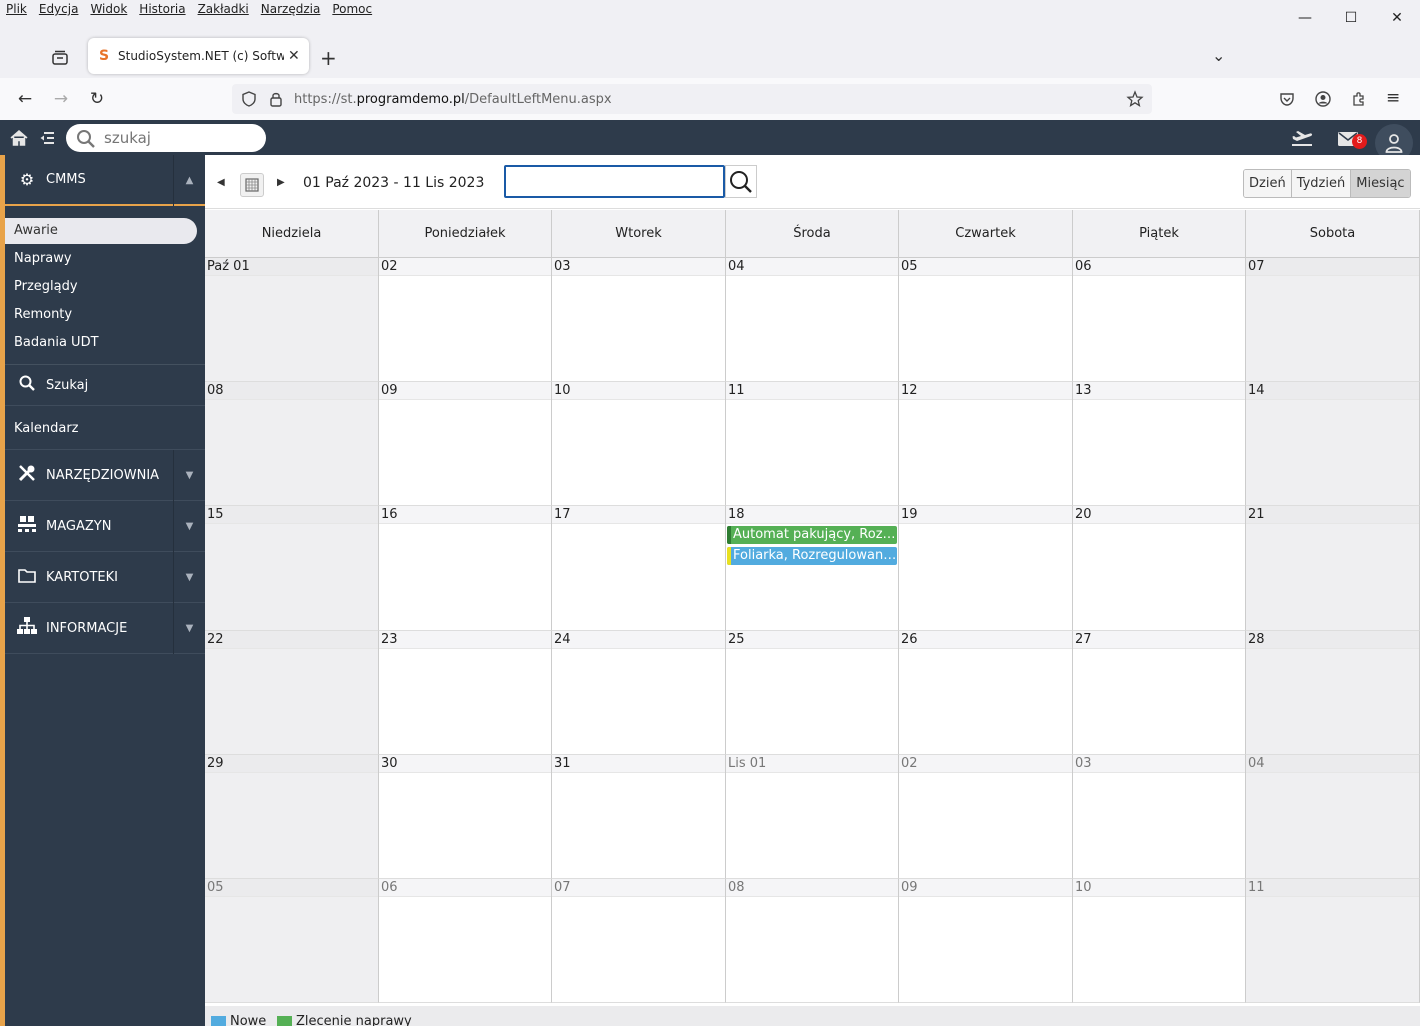 The width and height of the screenshot is (1420, 1026). Describe the element at coordinates (352, 9) in the screenshot. I see `browser-menu-item: Pomoc` at that location.